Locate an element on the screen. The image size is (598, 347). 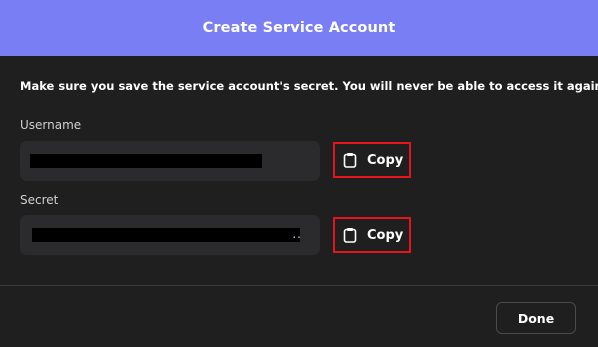
copy-secret-button: Copy is located at coordinates (372, 235).